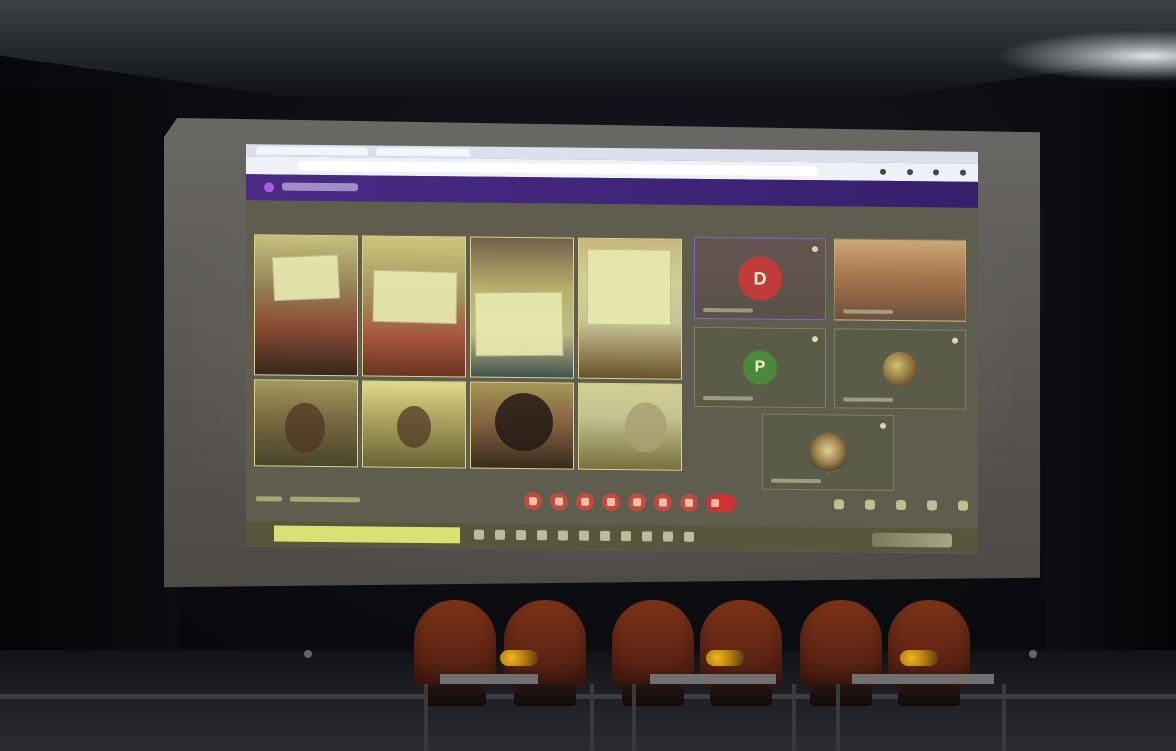 The height and width of the screenshot is (751, 1176). I want to click on meeting-controls, so click(630, 502).